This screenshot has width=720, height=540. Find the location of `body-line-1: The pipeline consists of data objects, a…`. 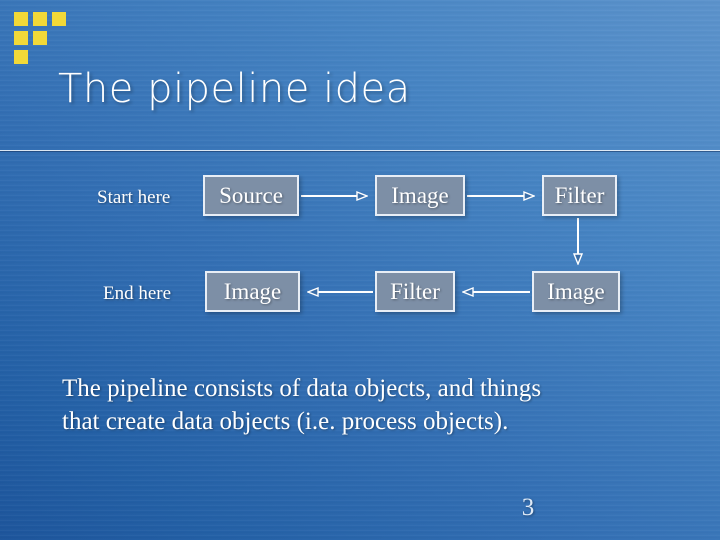

body-line-1: The pipeline consists of data objects, a… is located at coordinates (302, 388).